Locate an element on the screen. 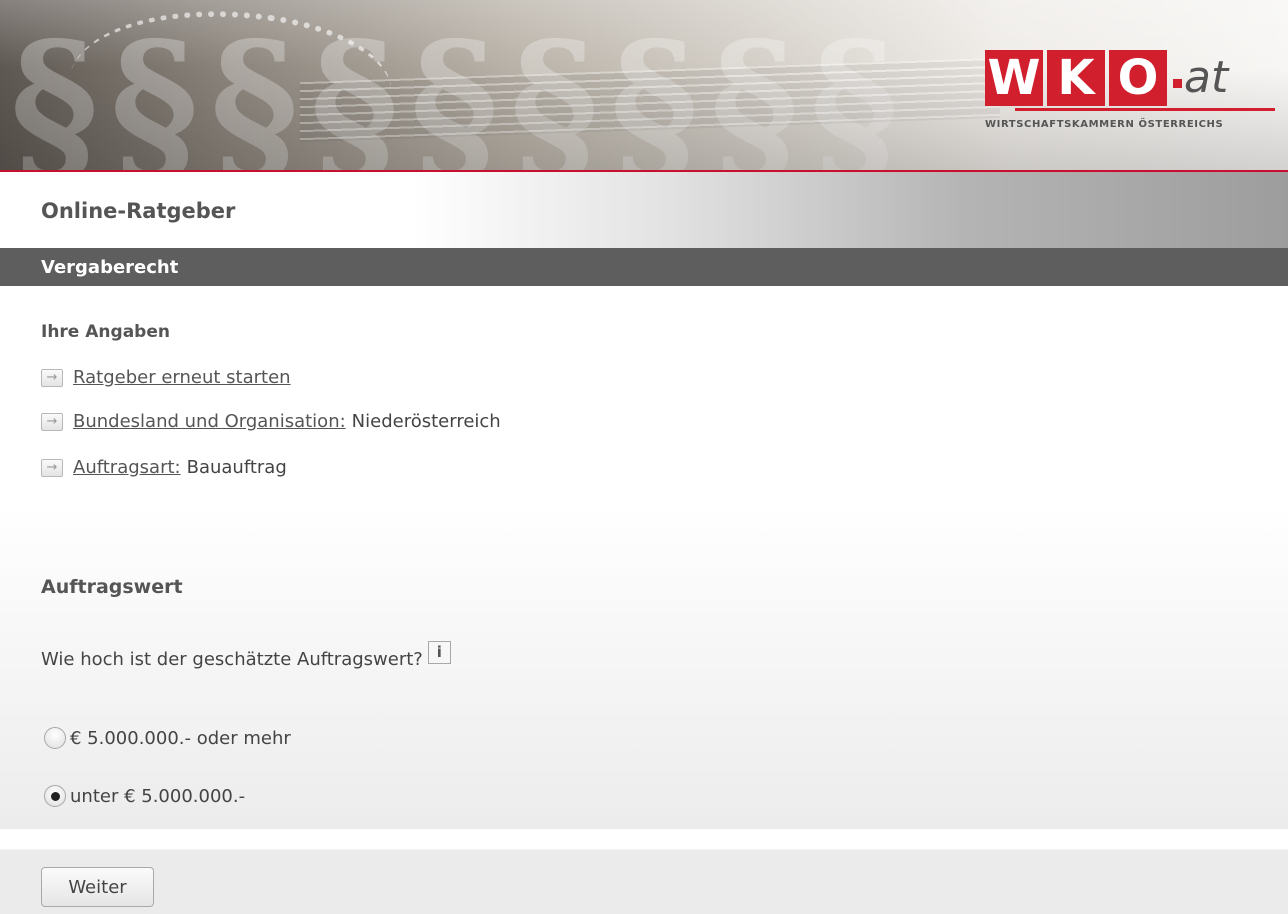 Image resolution: width=1288 pixels, height=914 pixels. logo-letter-w: W is located at coordinates (1014, 78).